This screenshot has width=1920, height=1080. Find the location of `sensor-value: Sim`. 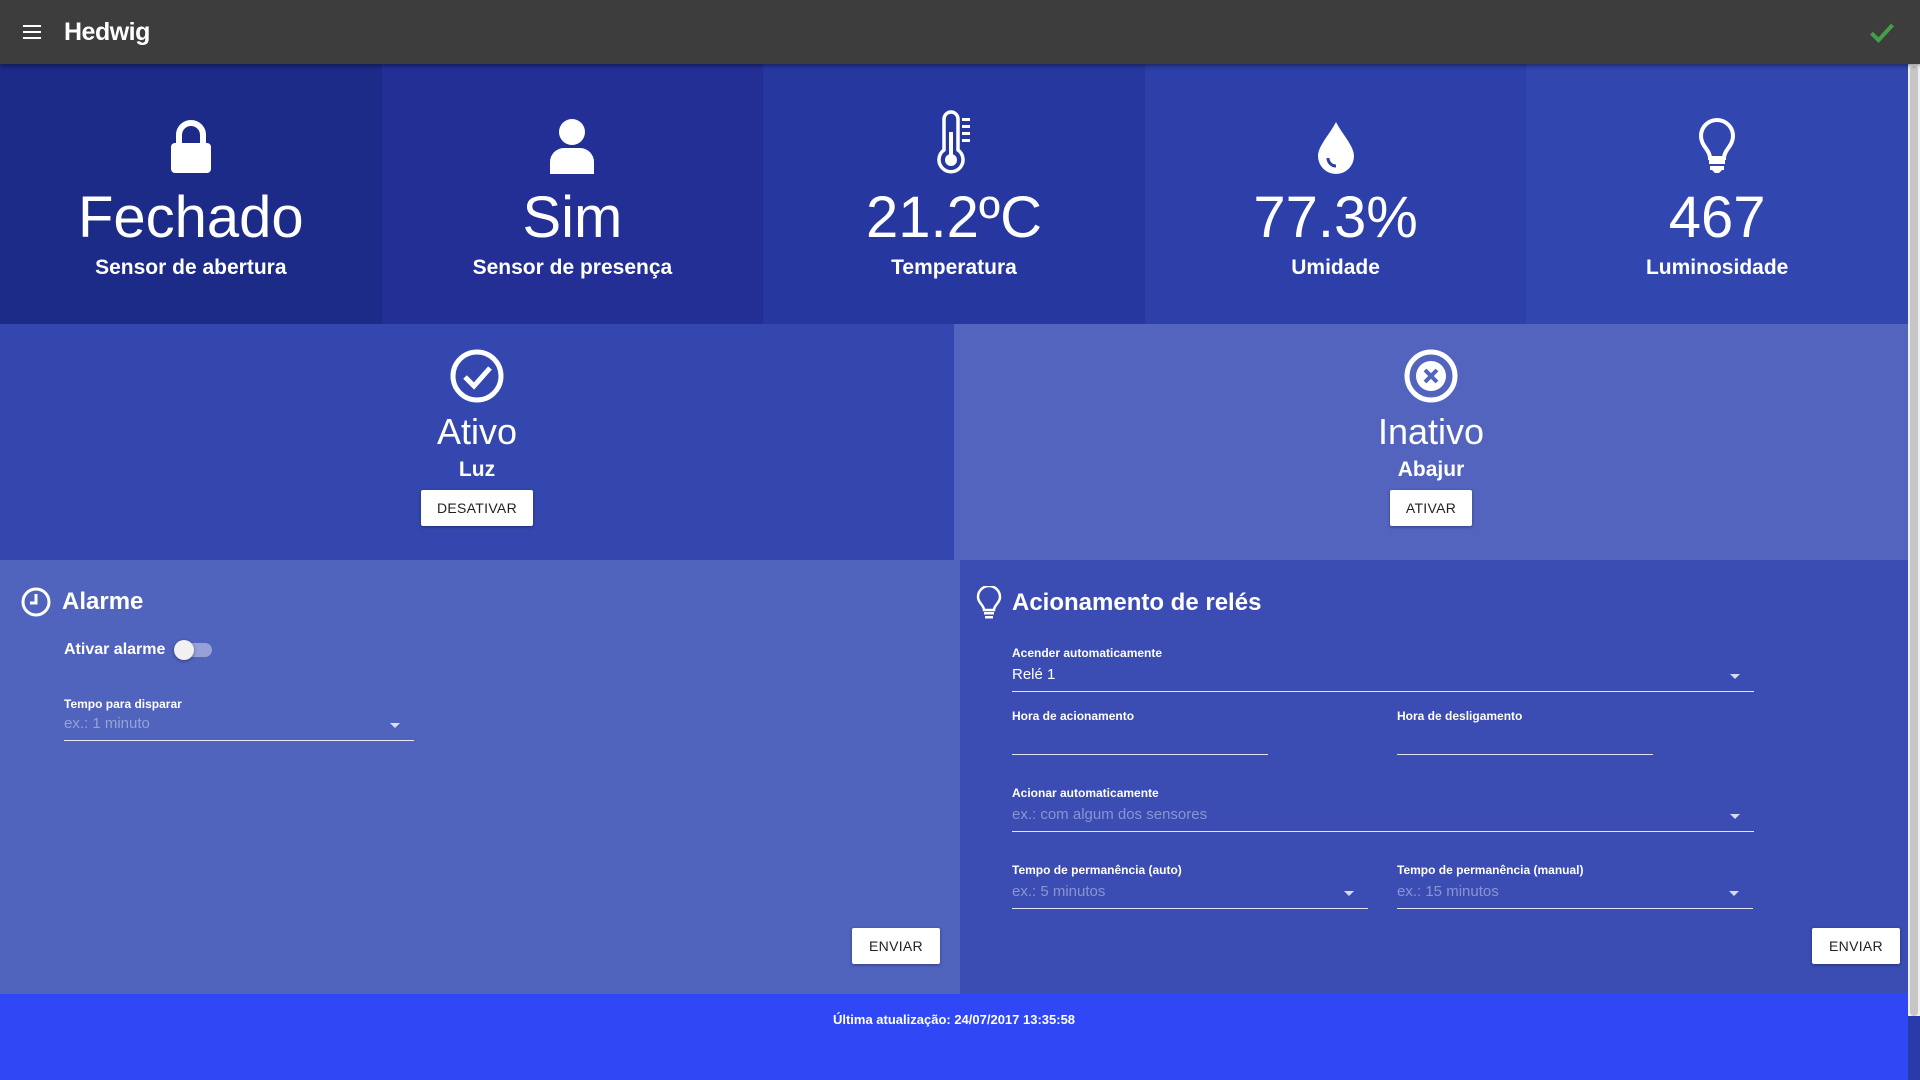

sensor-value: Sim is located at coordinates (572, 217).